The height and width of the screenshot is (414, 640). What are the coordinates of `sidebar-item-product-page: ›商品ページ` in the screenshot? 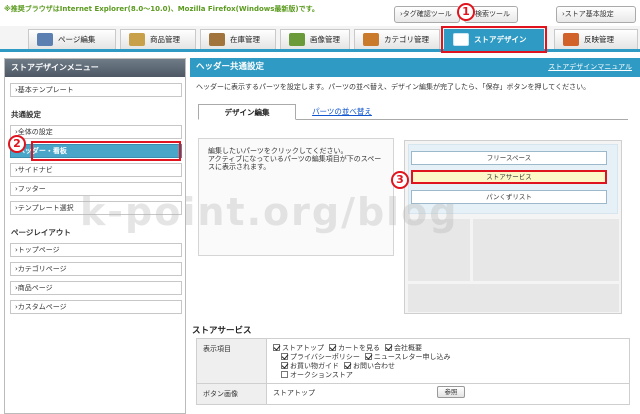 It's located at (96, 288).